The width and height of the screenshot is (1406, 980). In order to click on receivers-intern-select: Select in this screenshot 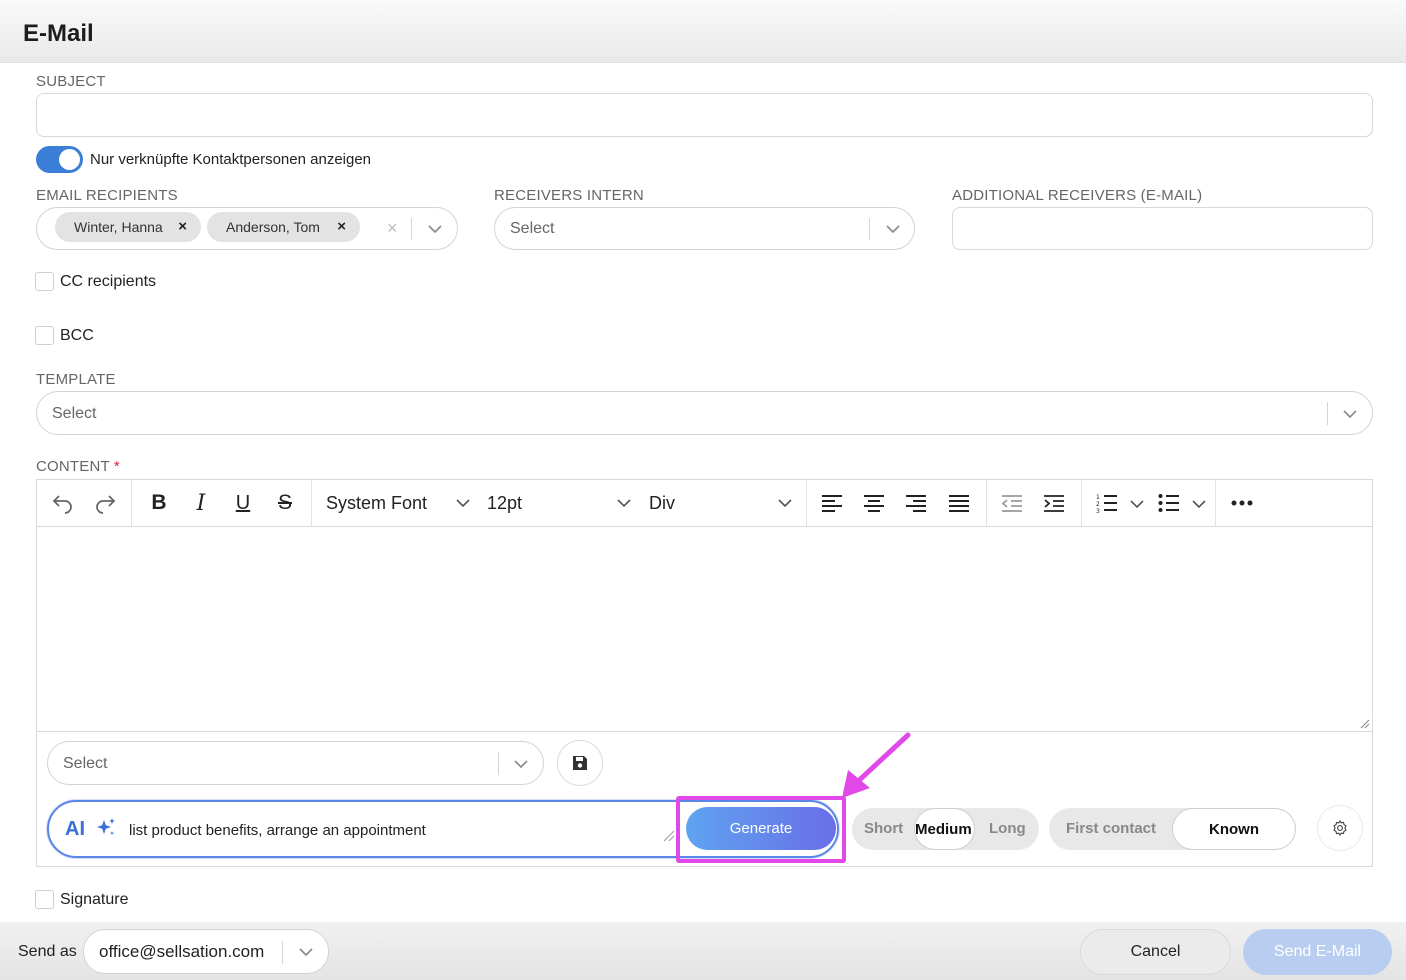, I will do `click(704, 228)`.